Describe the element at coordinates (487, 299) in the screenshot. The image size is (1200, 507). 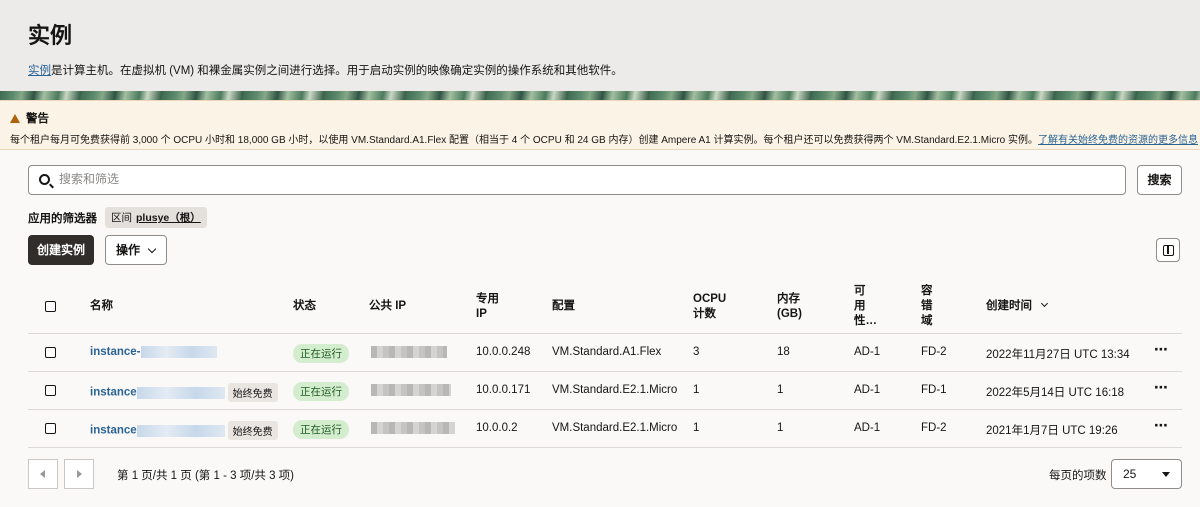
I see `col-private-ip-line1: 专用` at that location.